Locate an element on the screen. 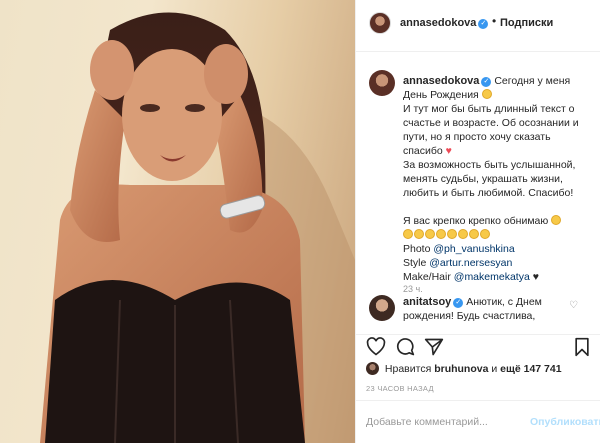 The width and height of the screenshot is (600, 443). caption-line: спасибо is located at coordinates (423, 151).